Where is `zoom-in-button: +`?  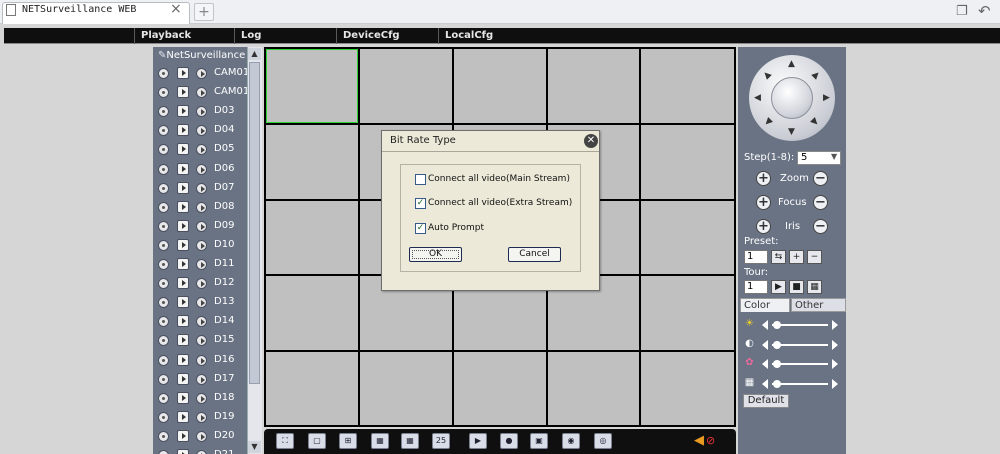 zoom-in-button: + is located at coordinates (763, 178).